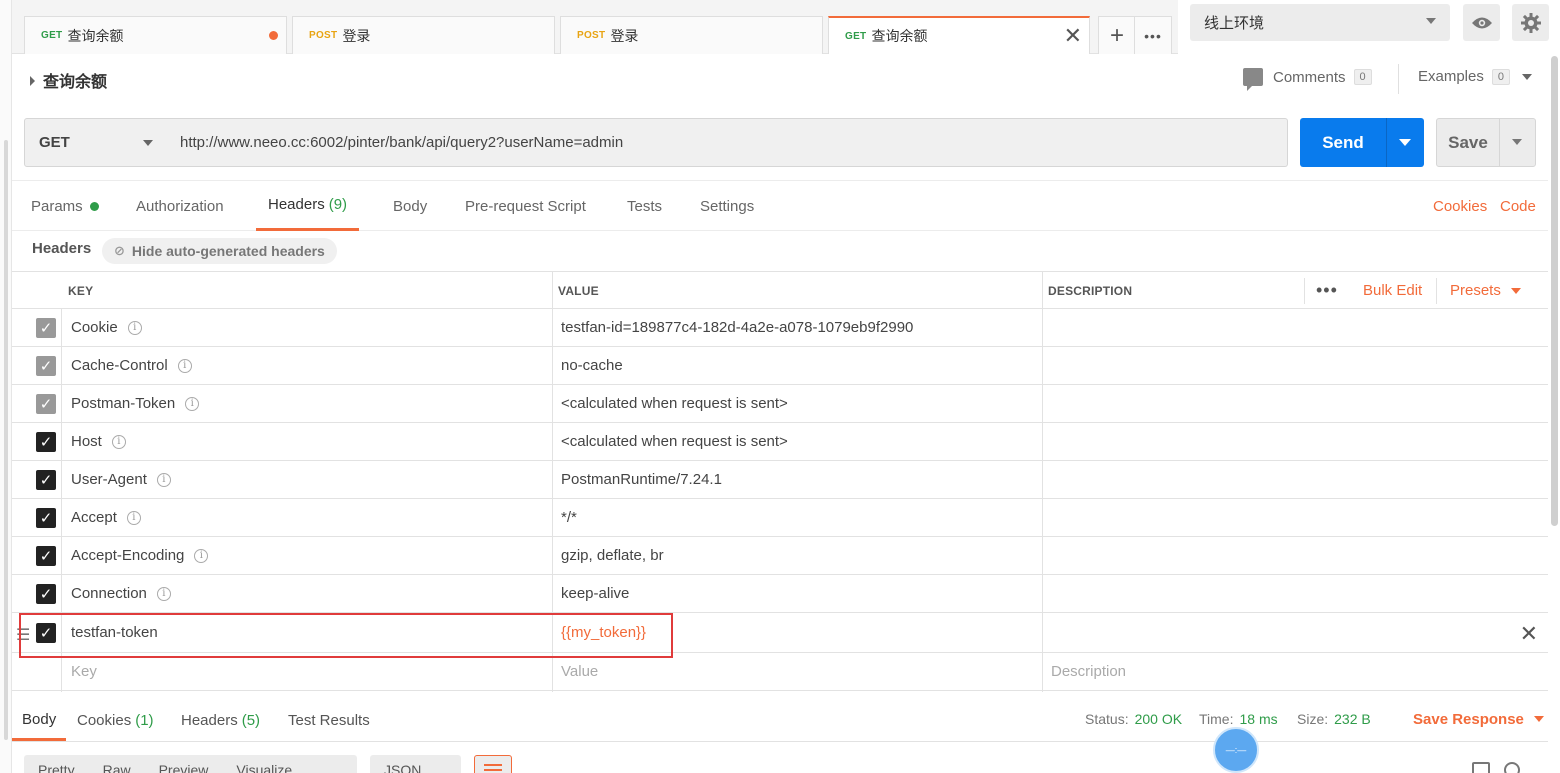 This screenshot has height=773, width=1560. I want to click on tab-response-headers-label: Headers, so click(209, 720).